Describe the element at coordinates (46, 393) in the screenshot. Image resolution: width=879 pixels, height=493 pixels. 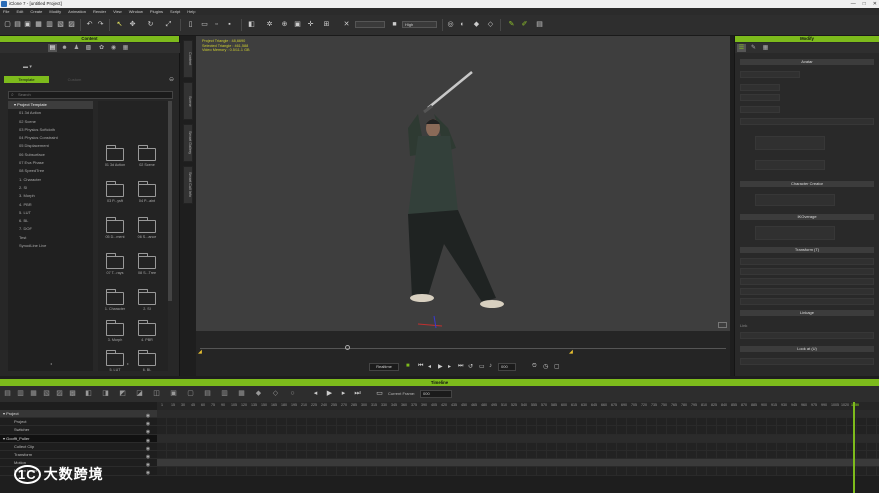
I see `timeline-tool-icon: ▧` at that location.